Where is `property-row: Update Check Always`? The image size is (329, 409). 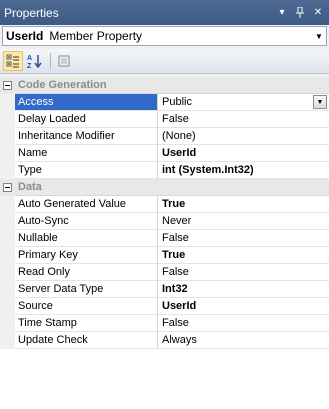 property-row: Update Check Always is located at coordinates (164, 340).